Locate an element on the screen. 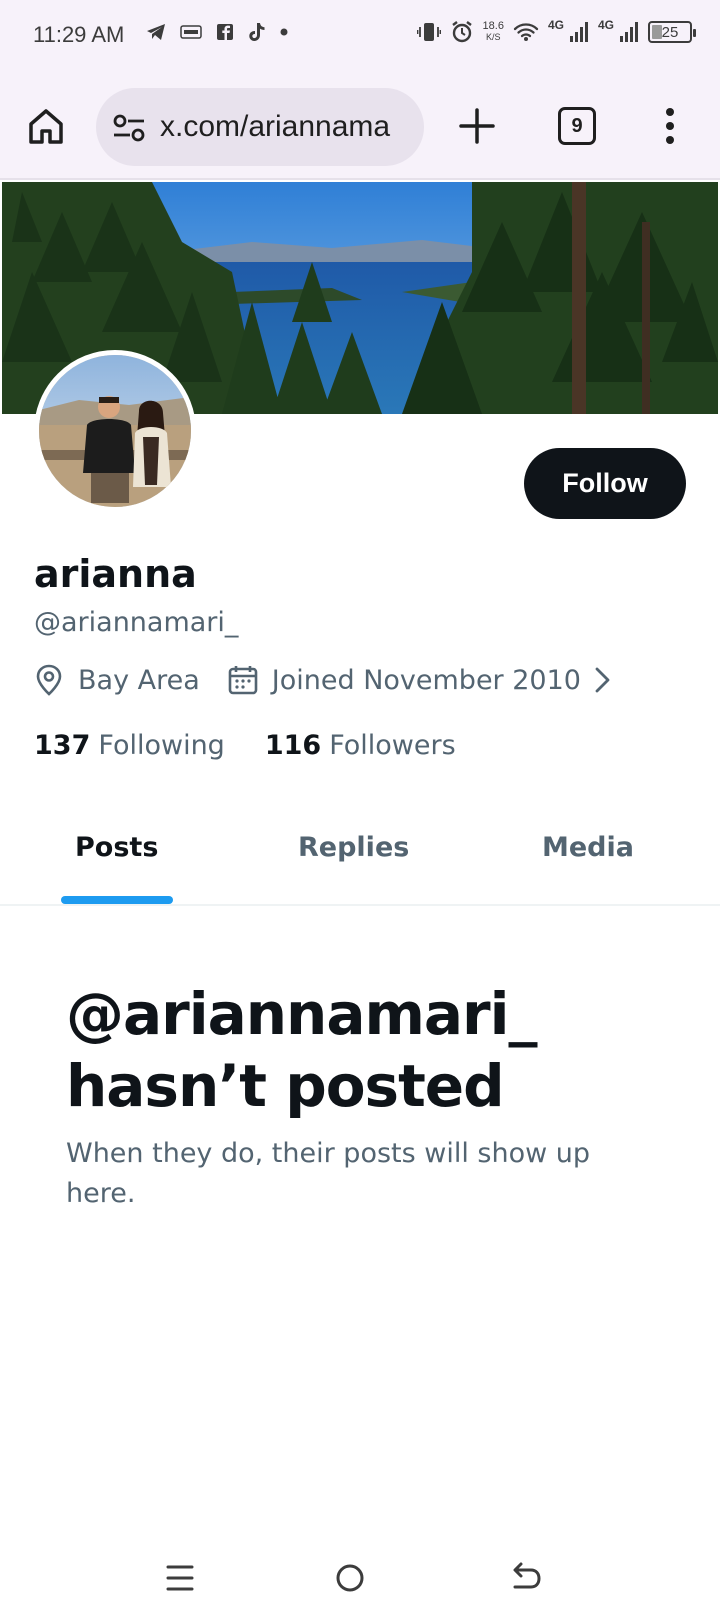 The image size is (720, 1612). system-nav-bar is located at coordinates (360, 1576).